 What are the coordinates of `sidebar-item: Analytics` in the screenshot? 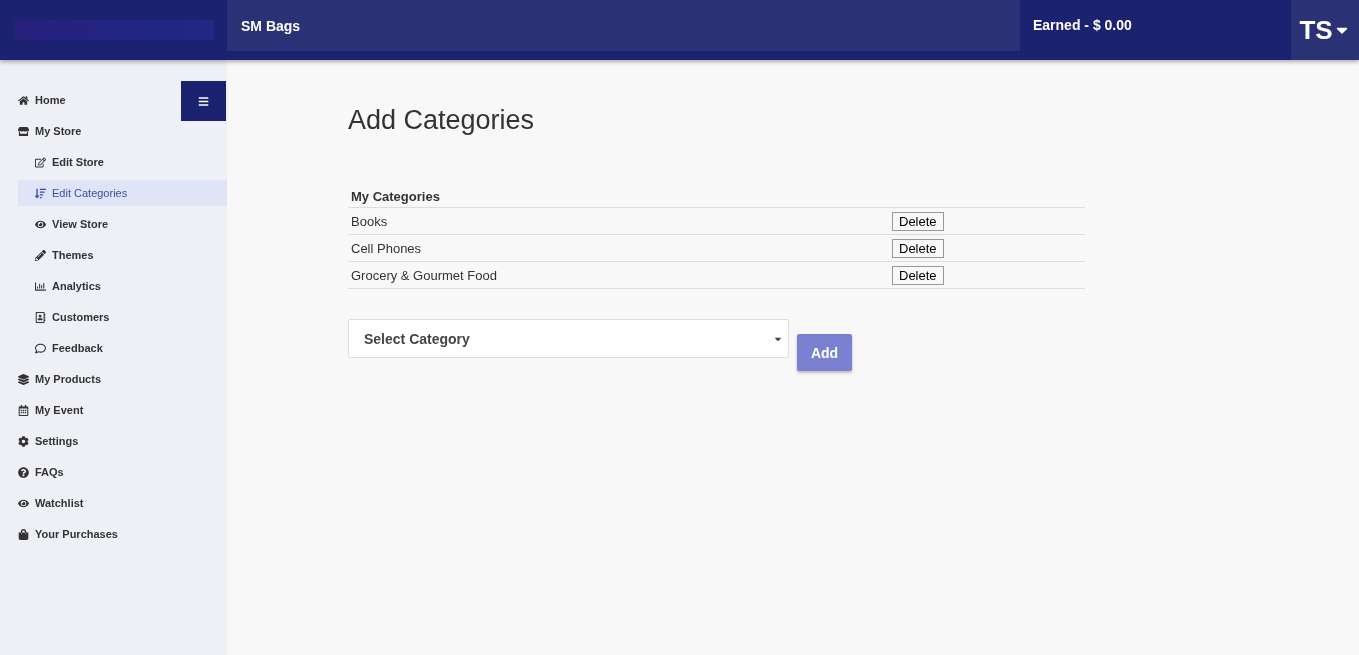 It's located at (122, 286).